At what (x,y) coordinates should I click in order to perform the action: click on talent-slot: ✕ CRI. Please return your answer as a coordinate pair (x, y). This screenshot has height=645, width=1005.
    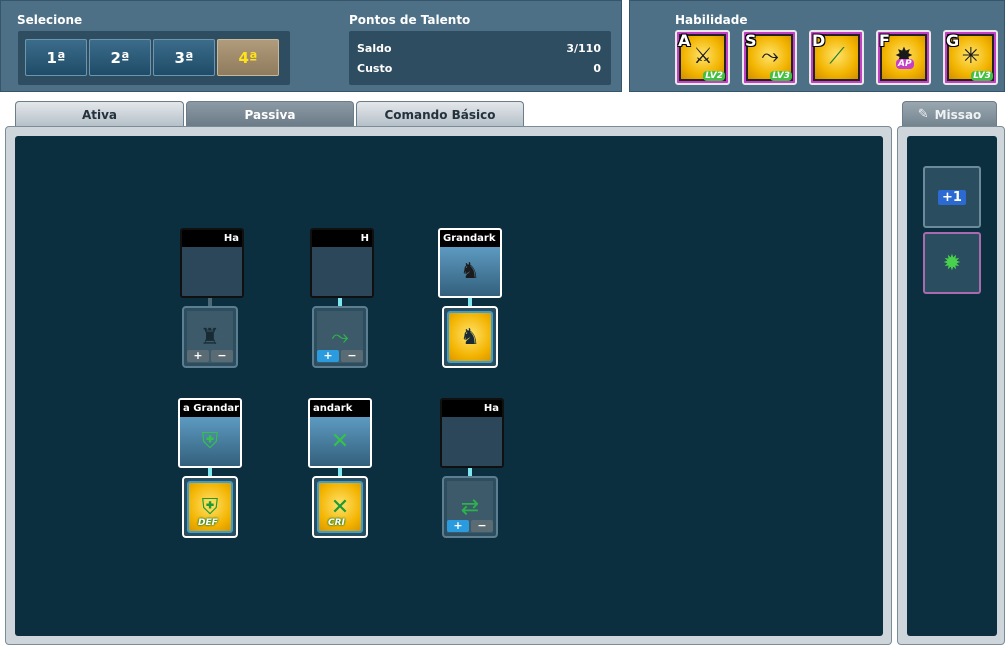
    Looking at the image, I should click on (340, 507).